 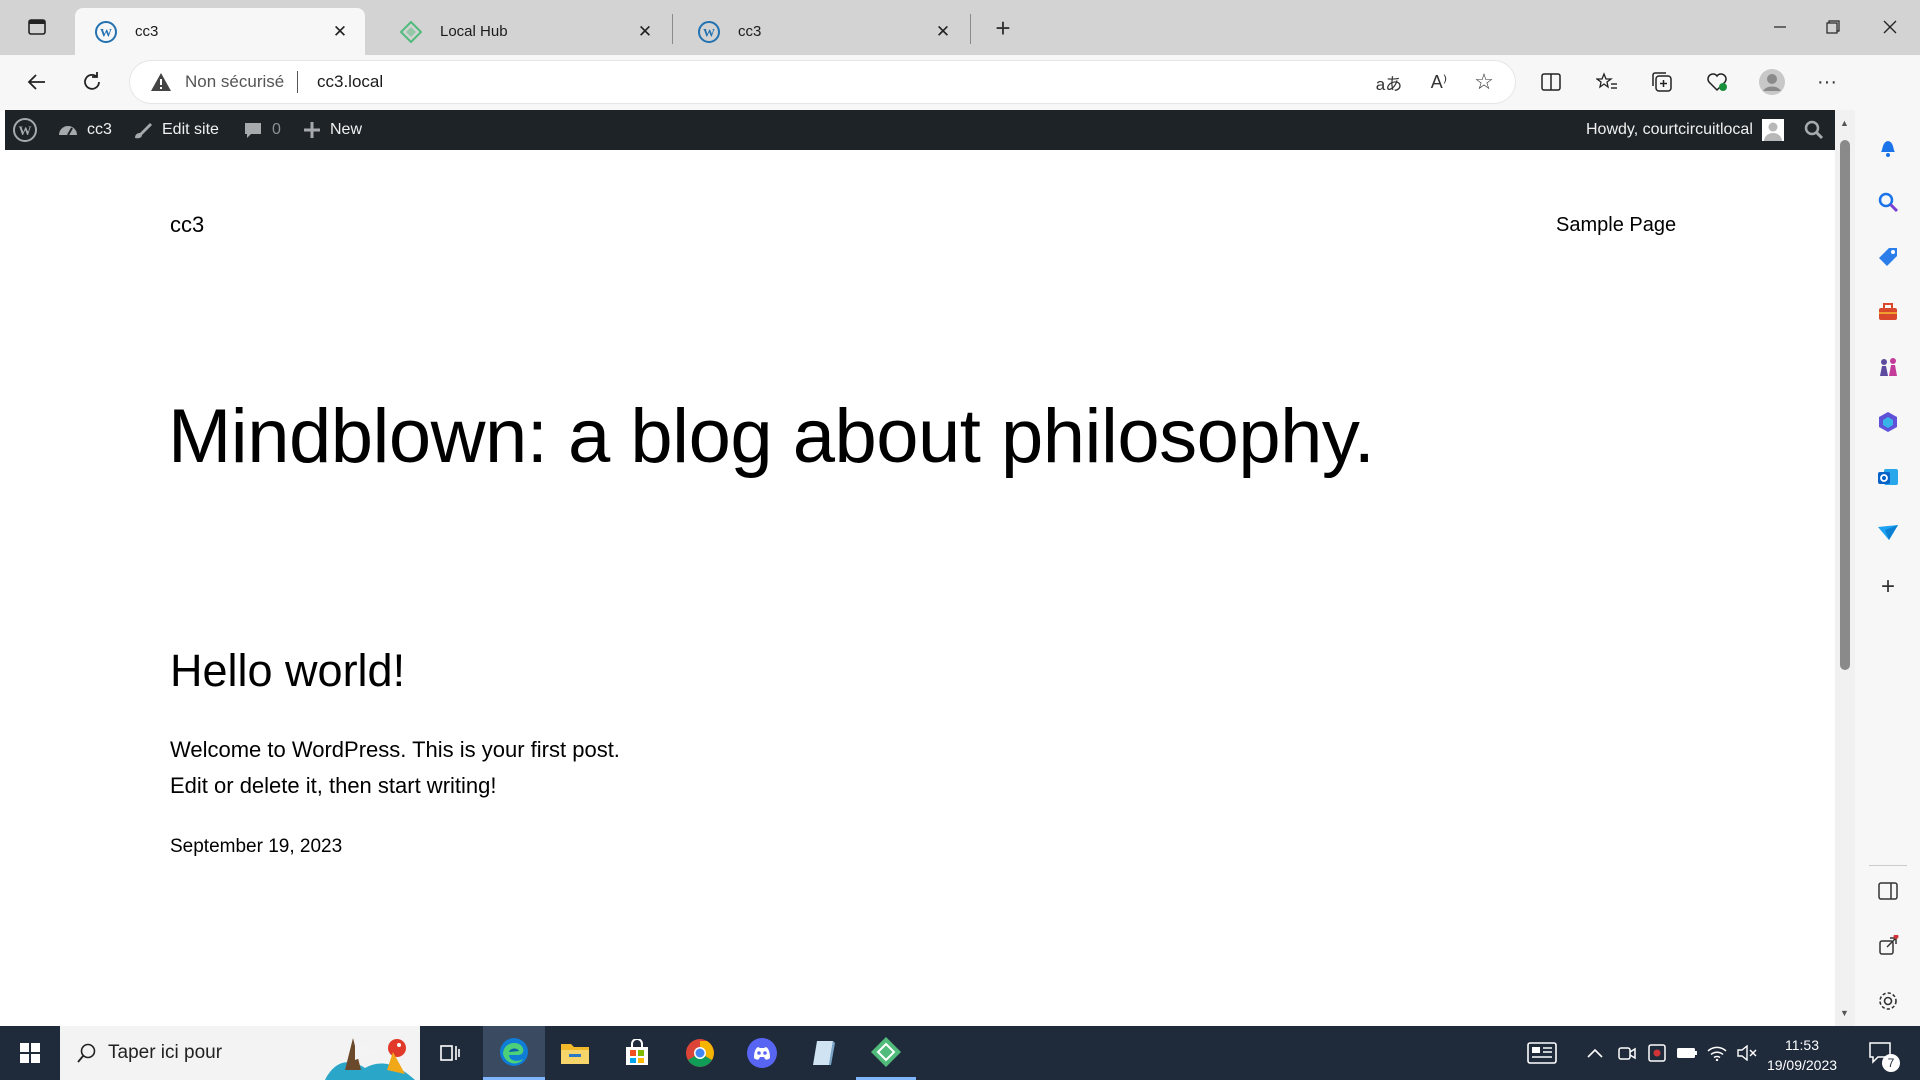 I want to click on comments-link: 0, so click(x=262, y=130).